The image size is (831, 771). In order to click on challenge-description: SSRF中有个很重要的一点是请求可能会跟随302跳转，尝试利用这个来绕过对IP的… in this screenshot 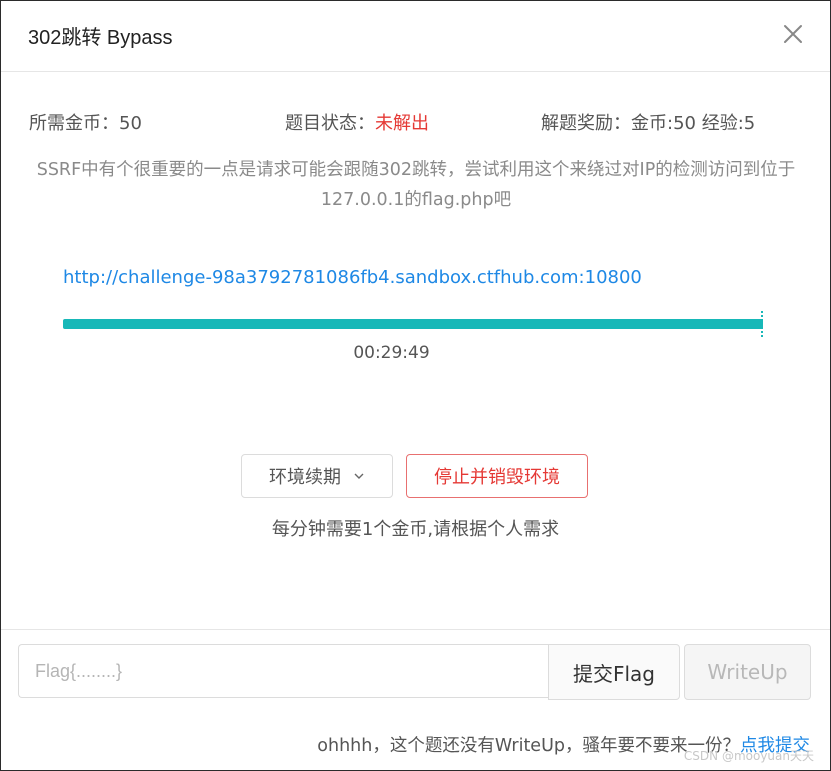, I will do `click(416, 185)`.